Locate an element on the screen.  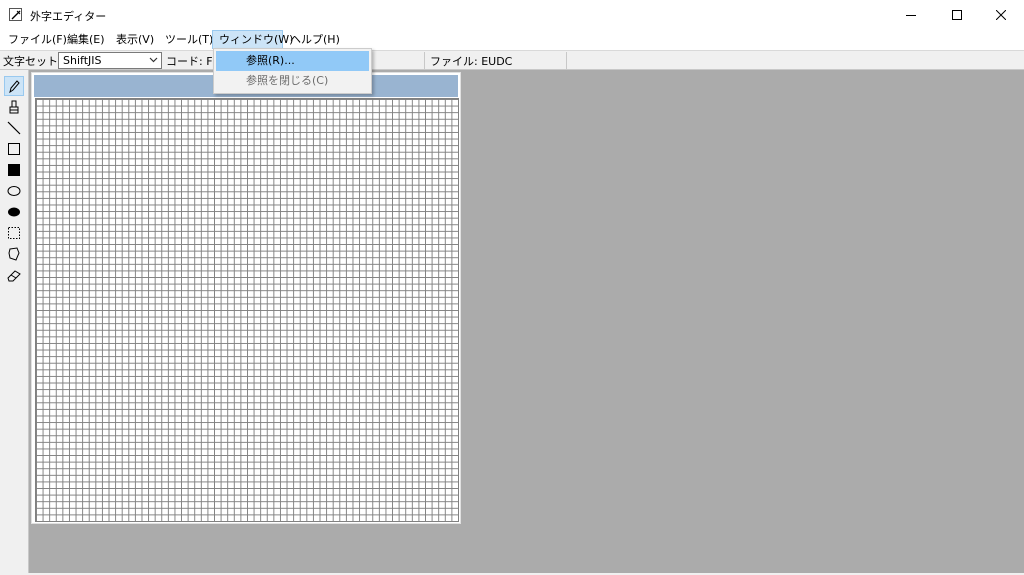
maximize-icon is located at coordinates (957, 15).